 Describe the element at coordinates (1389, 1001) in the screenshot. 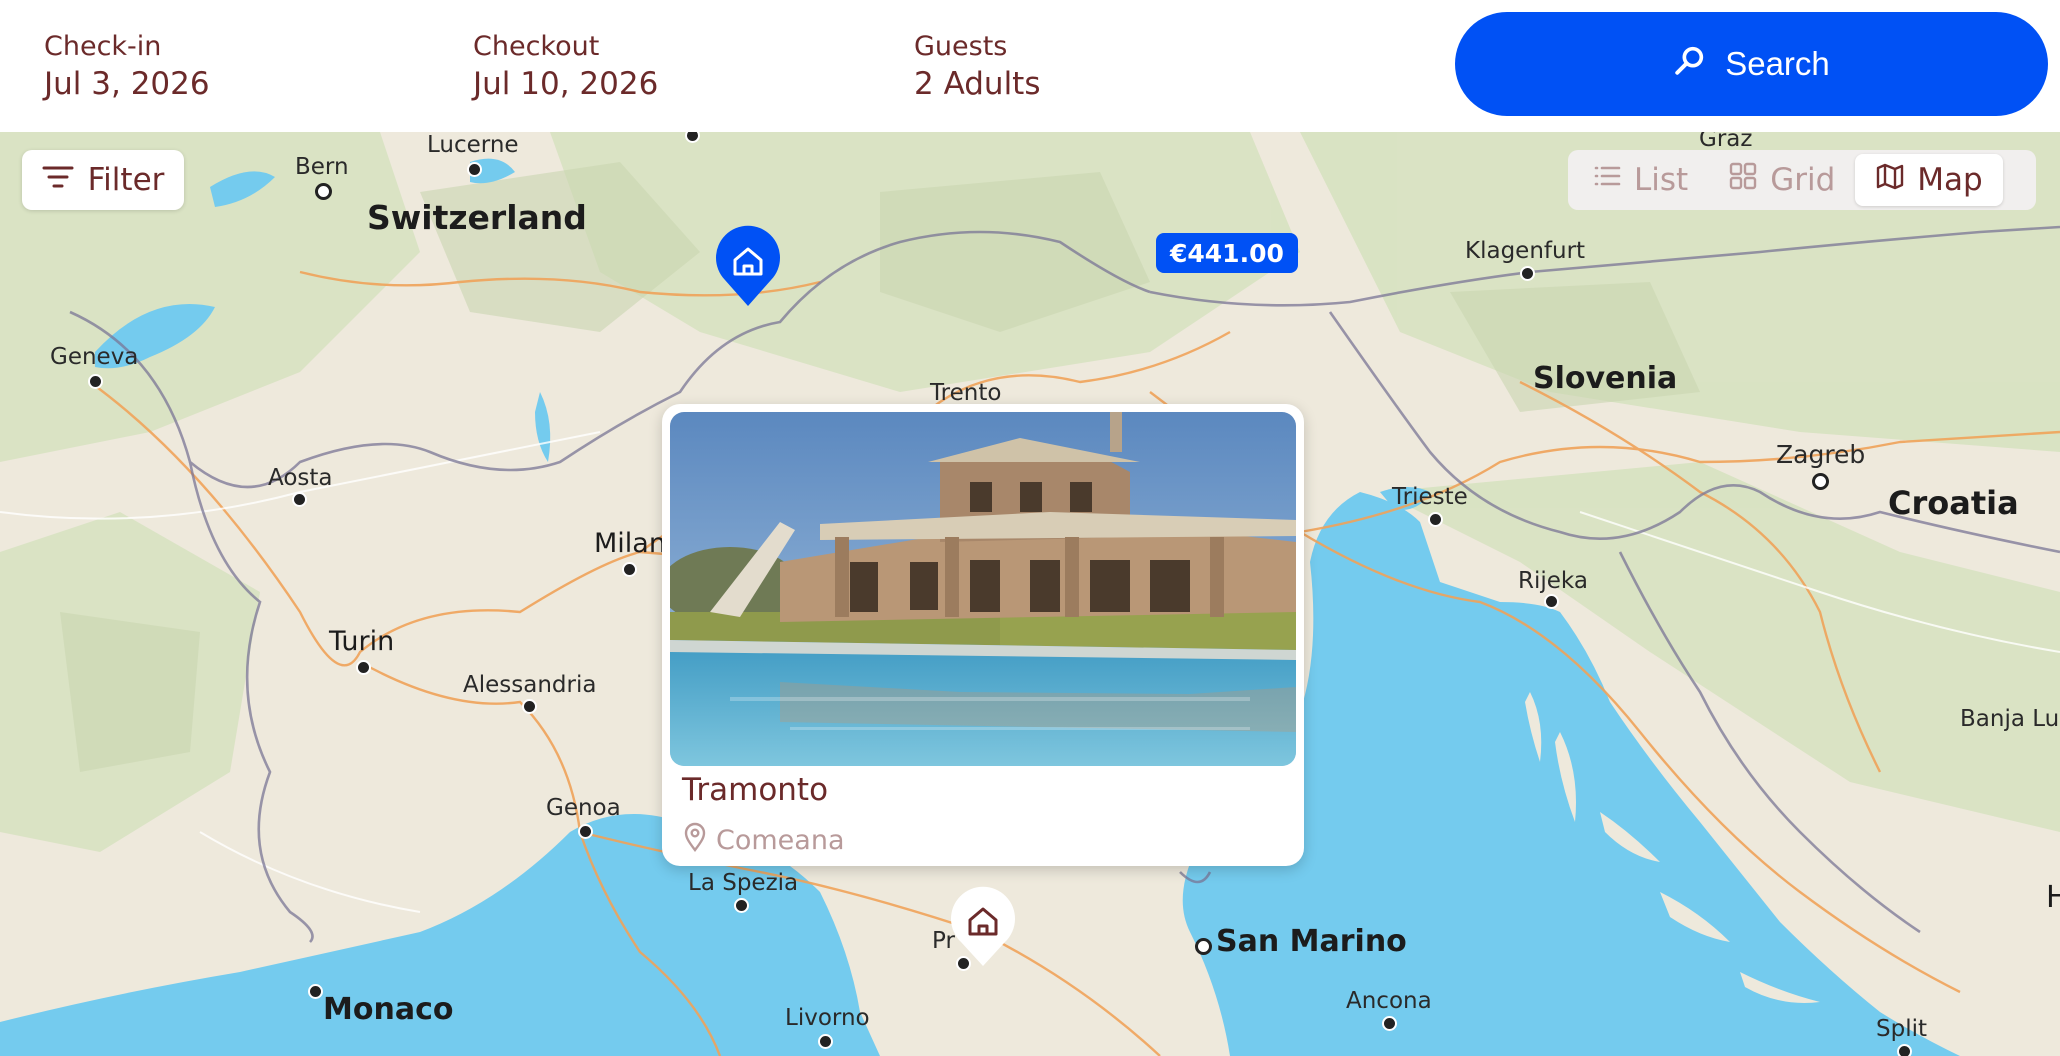

I see `place-ancona: Ancona` at that location.